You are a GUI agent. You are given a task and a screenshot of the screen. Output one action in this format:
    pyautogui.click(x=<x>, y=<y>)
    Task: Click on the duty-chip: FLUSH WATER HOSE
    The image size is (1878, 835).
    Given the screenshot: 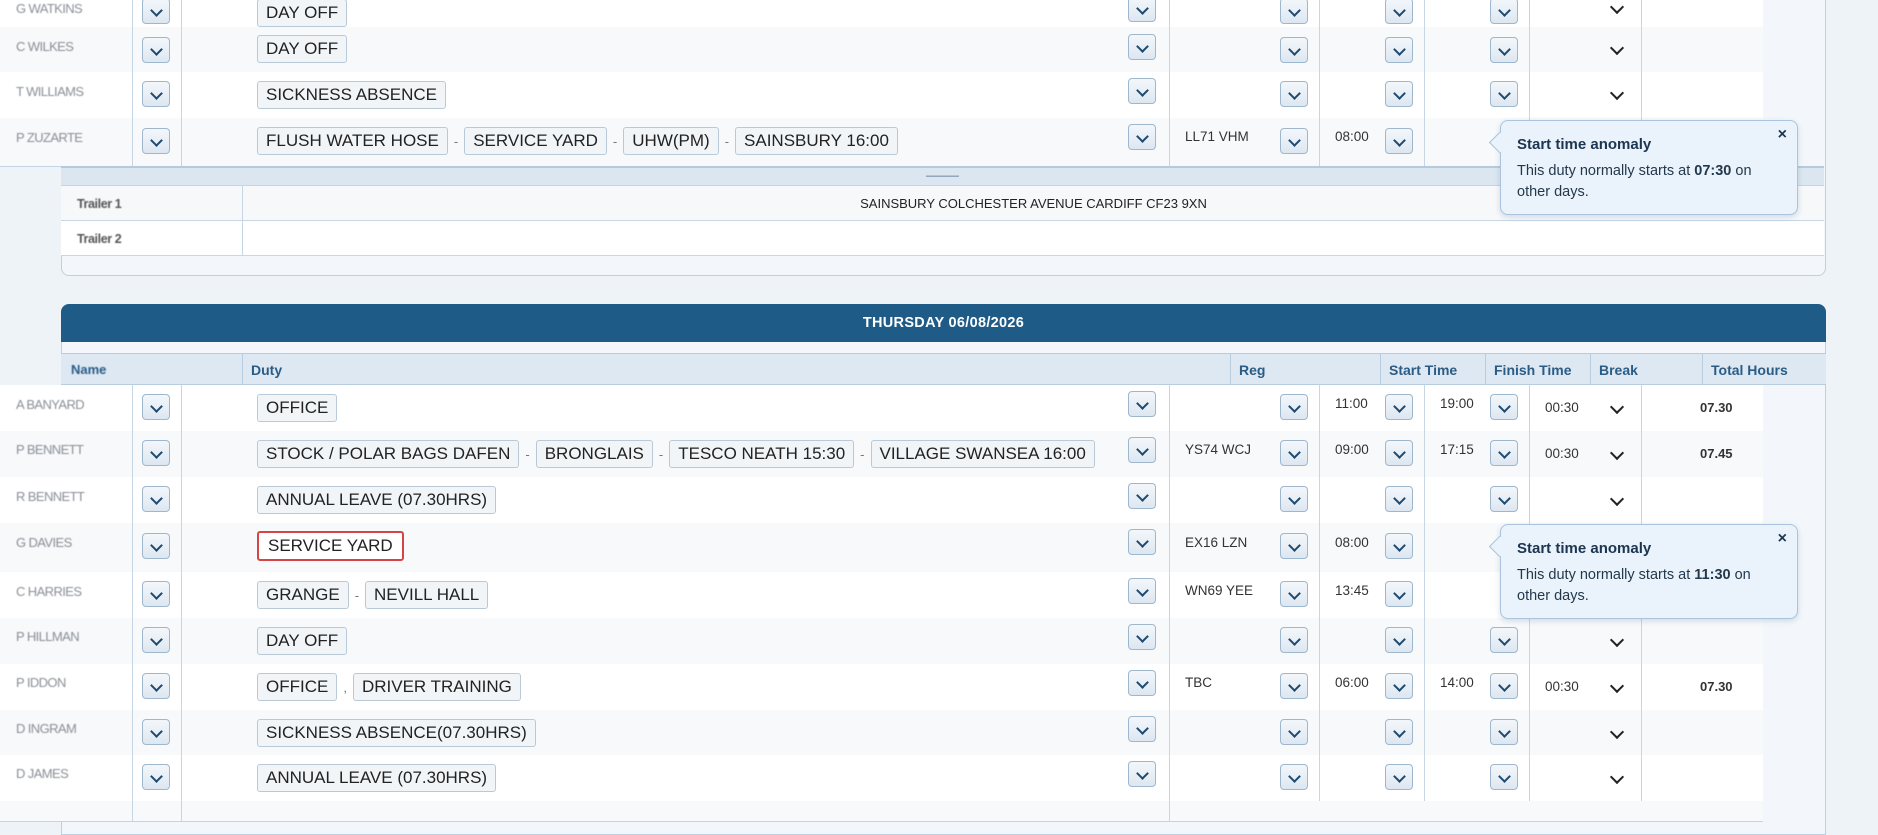 What is the action you would take?
    pyautogui.click(x=352, y=141)
    